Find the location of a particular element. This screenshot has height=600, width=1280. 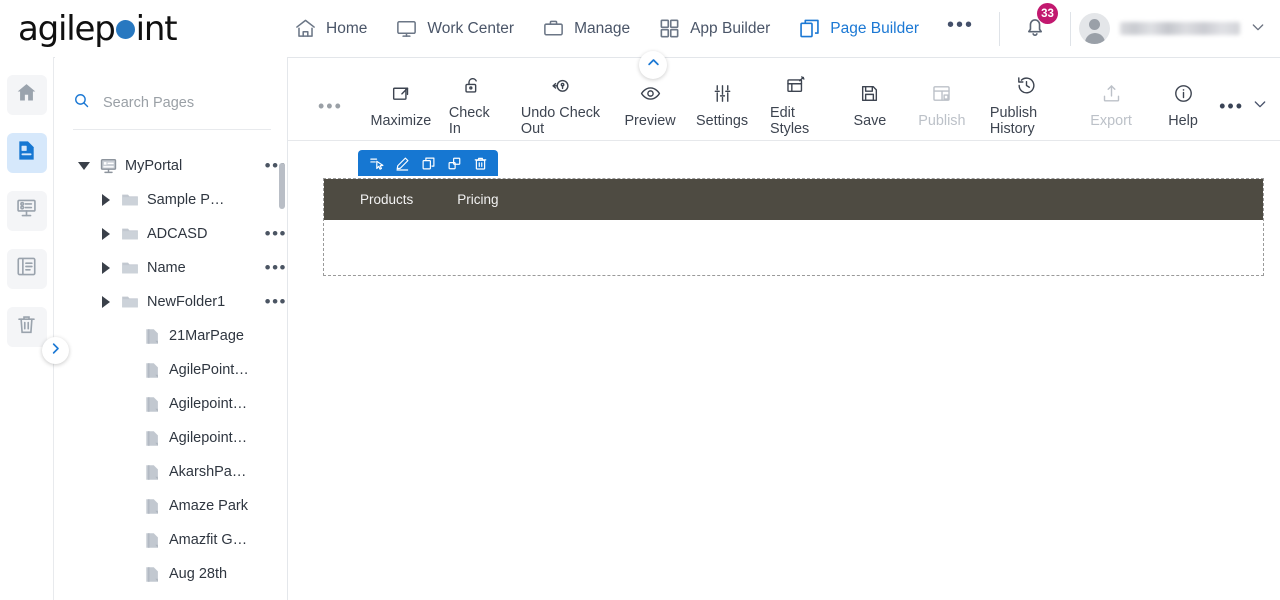

pages-icon is located at coordinates (809, 28).